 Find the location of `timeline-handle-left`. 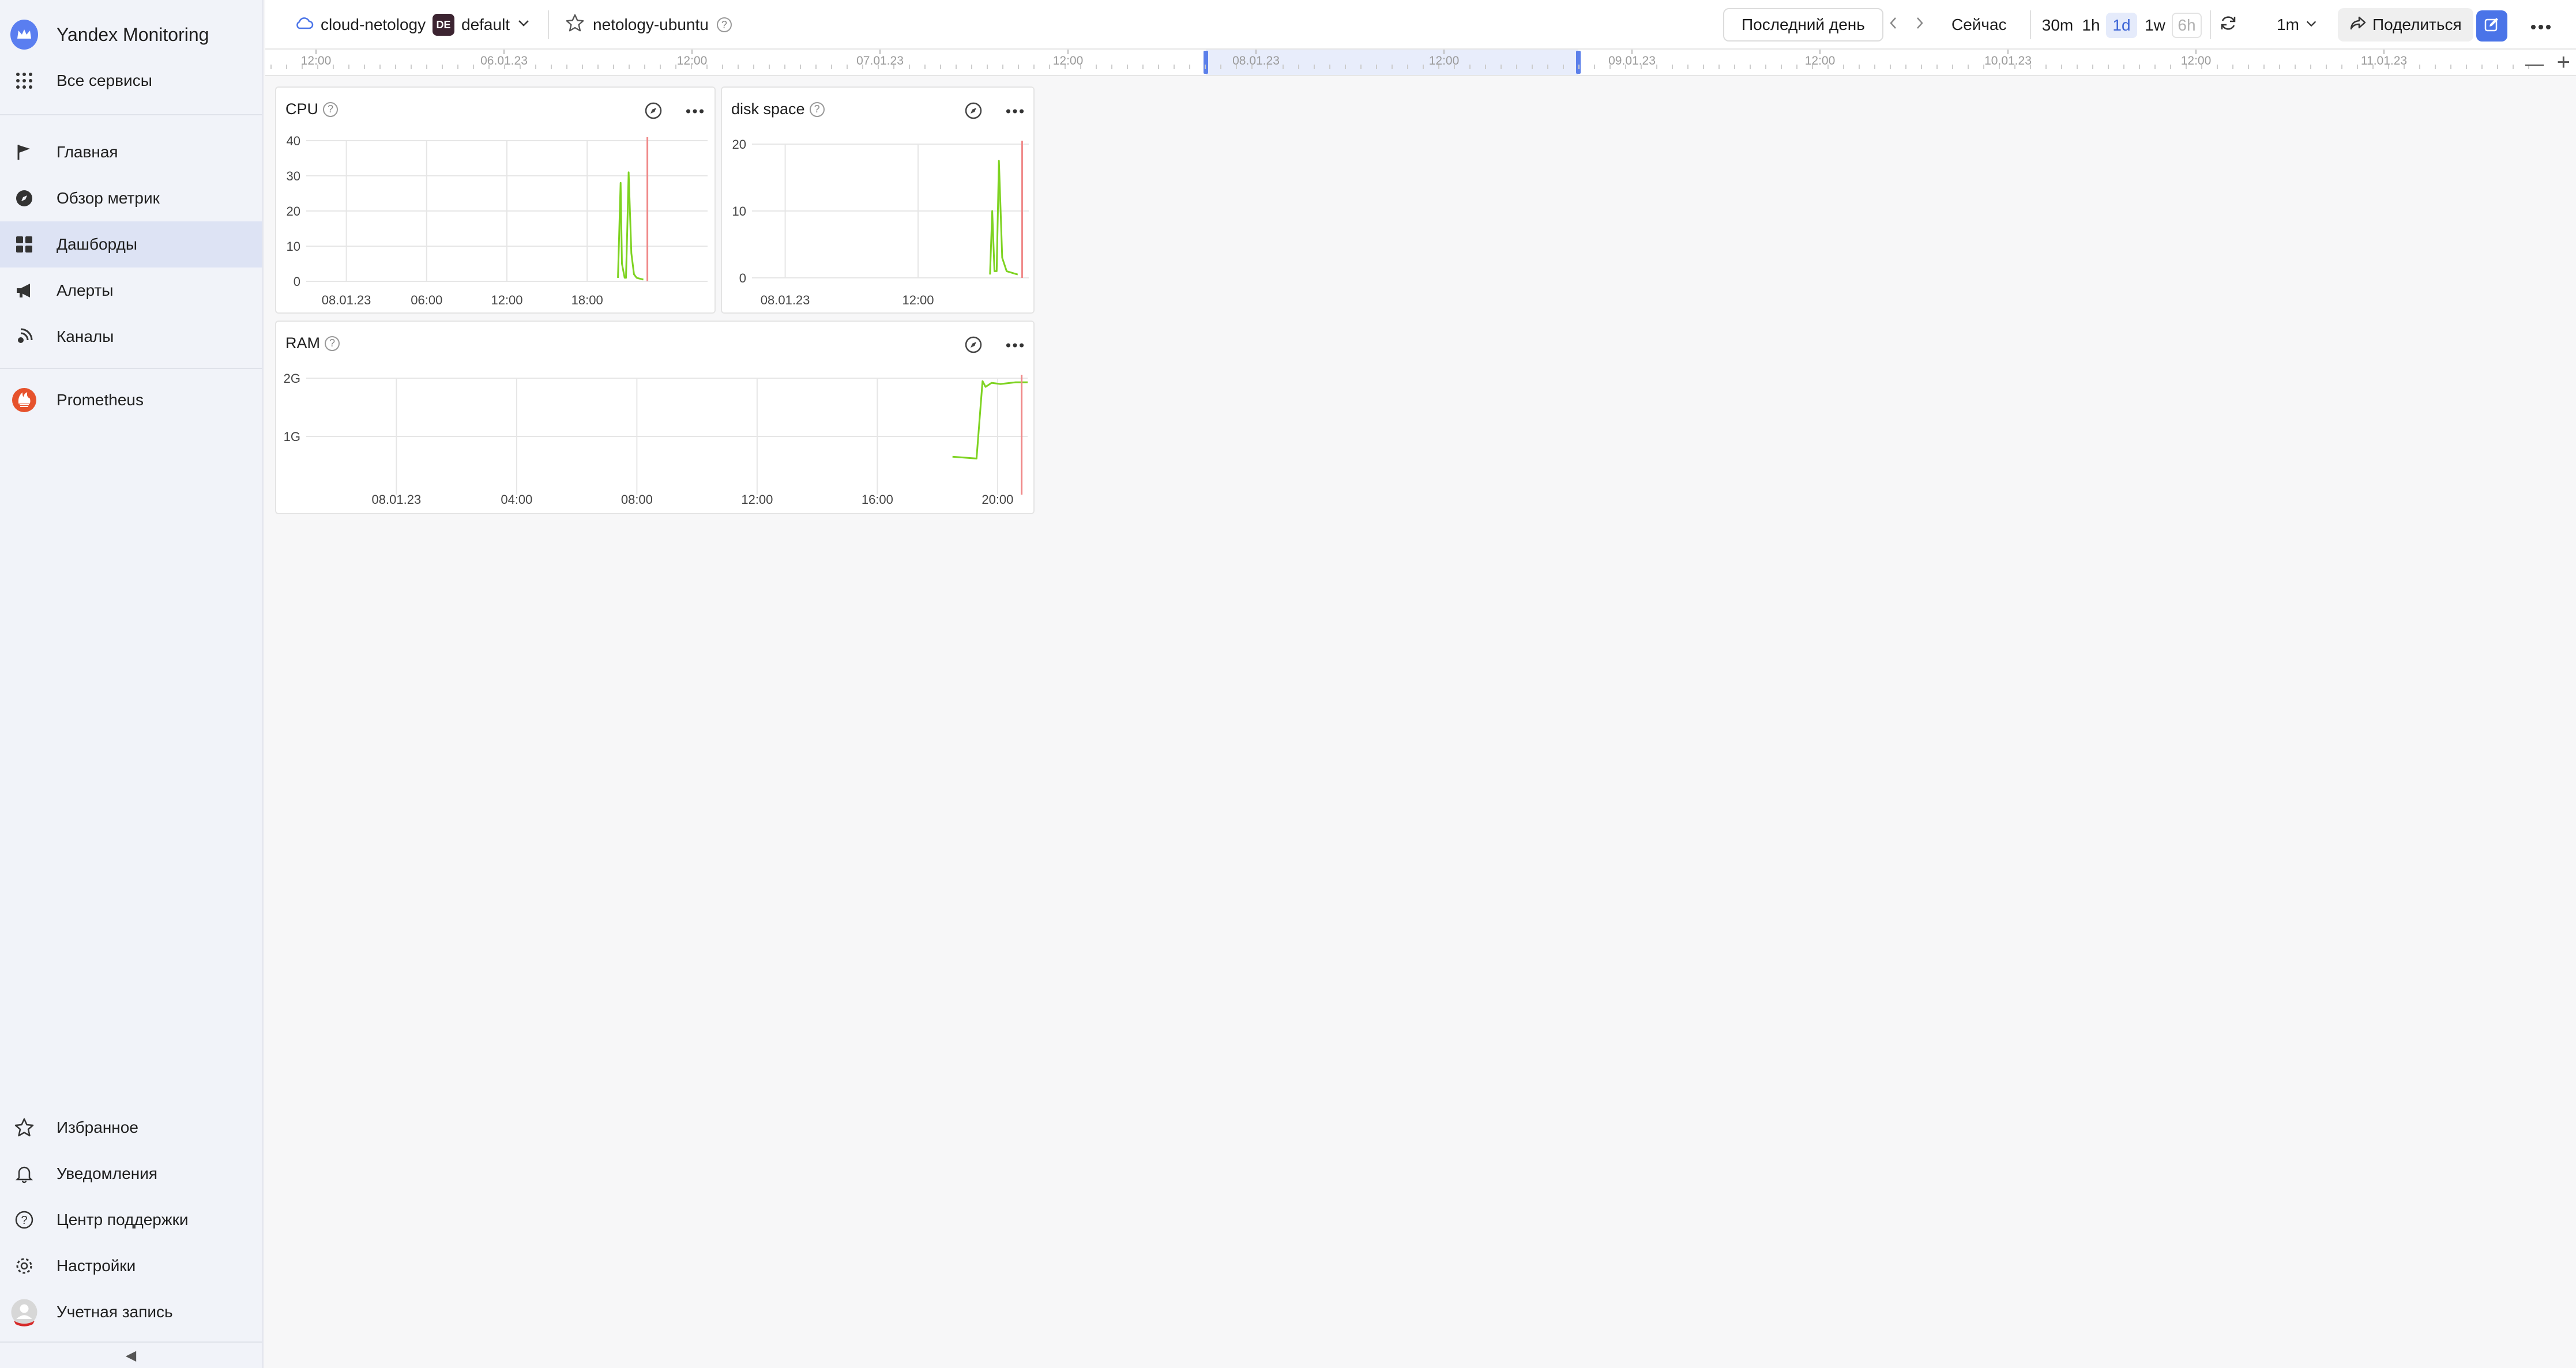

timeline-handle-left is located at coordinates (1206, 63).